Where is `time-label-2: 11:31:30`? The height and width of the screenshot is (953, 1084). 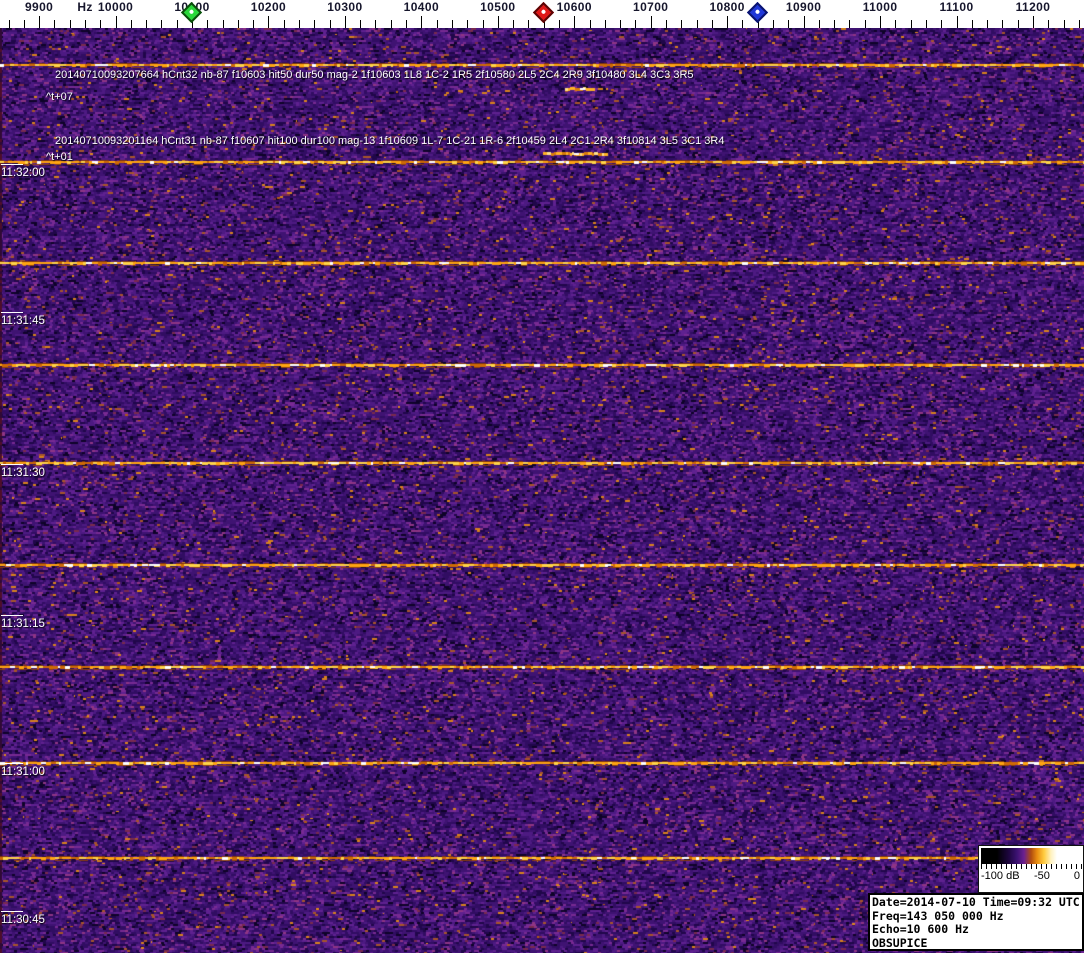 time-label-2: 11:31:30 is located at coordinates (23, 471).